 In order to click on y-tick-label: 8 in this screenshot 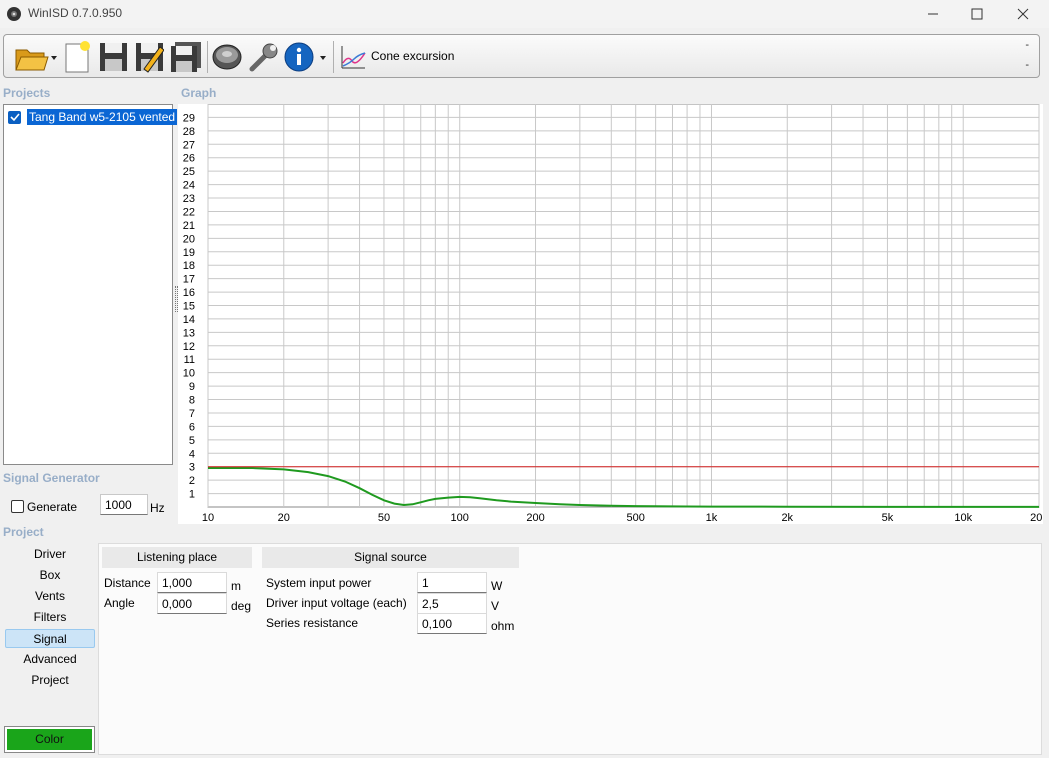, I will do `click(192, 401)`.